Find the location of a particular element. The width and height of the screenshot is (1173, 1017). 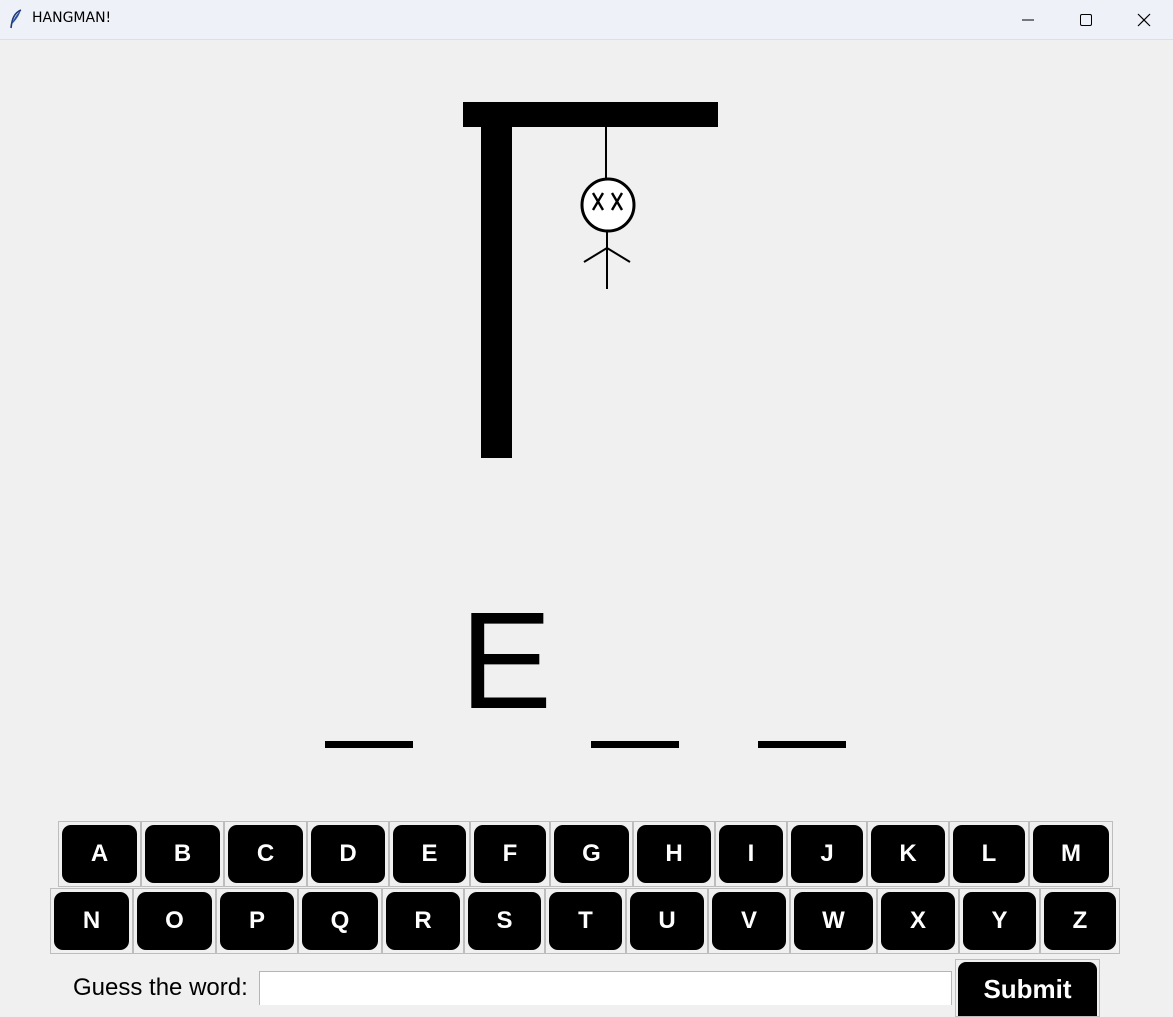

letter-key-label: B is located at coordinates (182, 854).